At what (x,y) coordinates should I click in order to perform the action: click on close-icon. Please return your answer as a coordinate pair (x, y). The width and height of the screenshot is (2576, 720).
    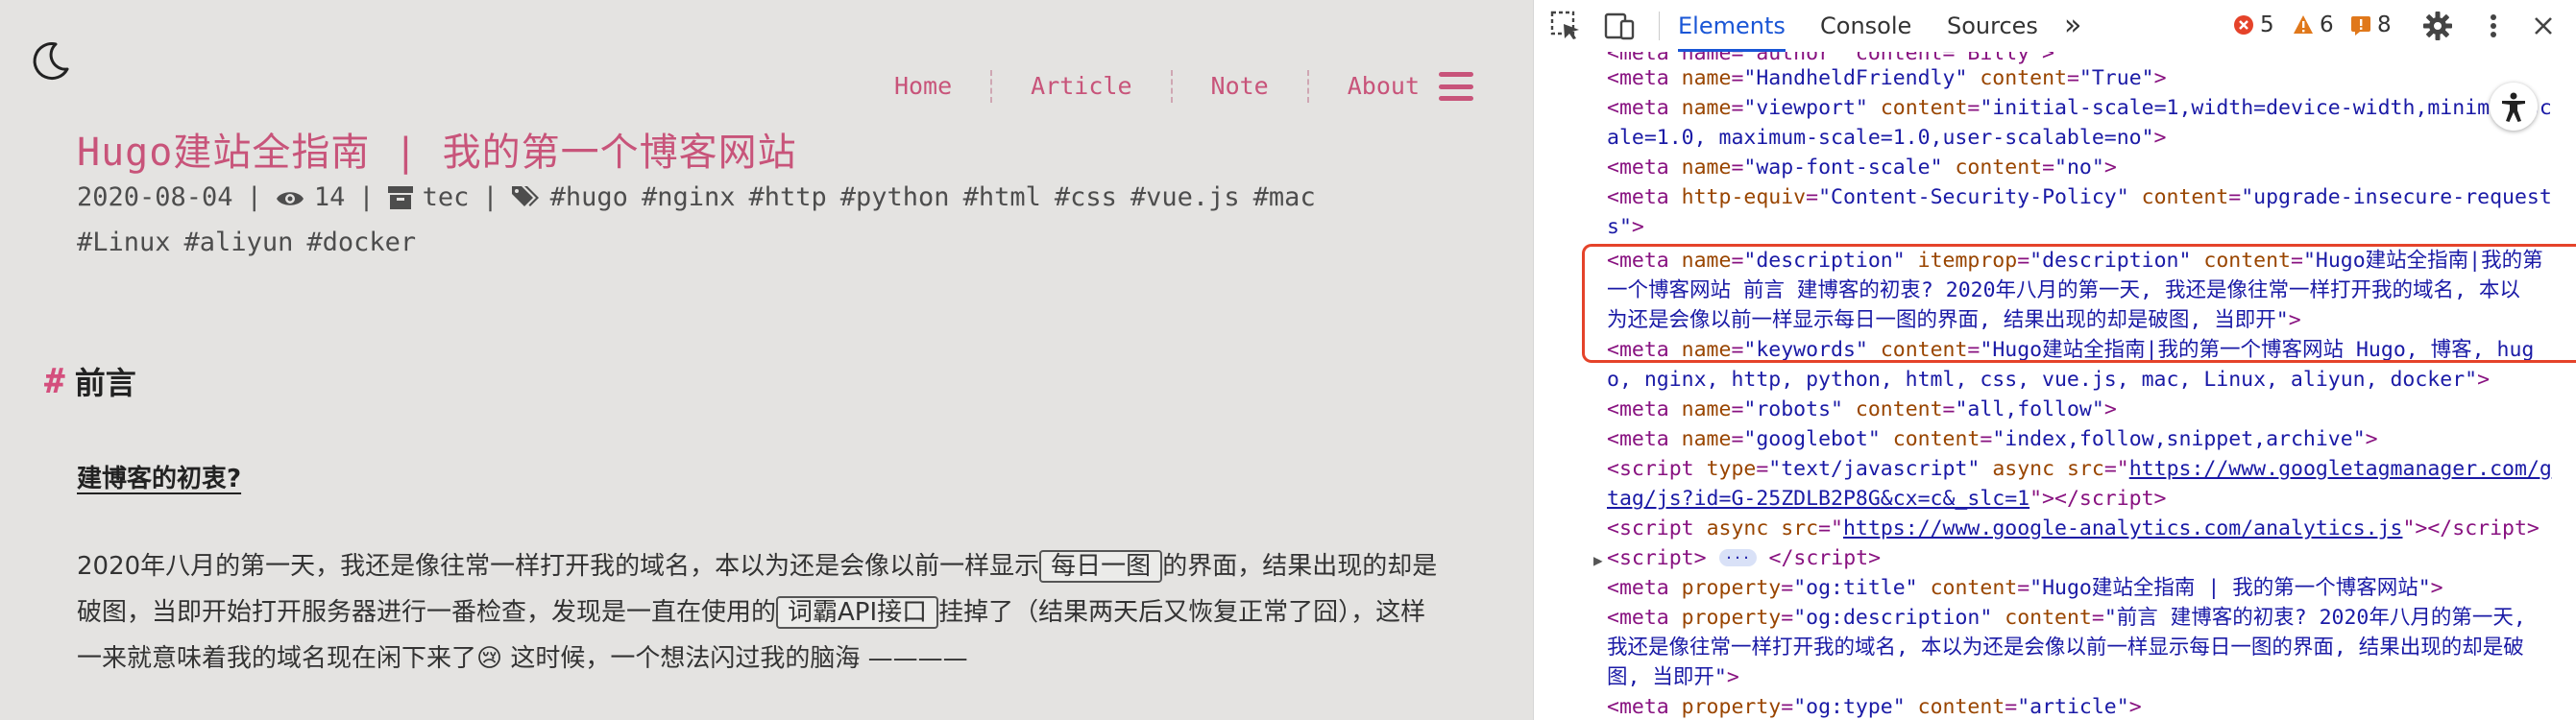
    Looking at the image, I should click on (2544, 26).